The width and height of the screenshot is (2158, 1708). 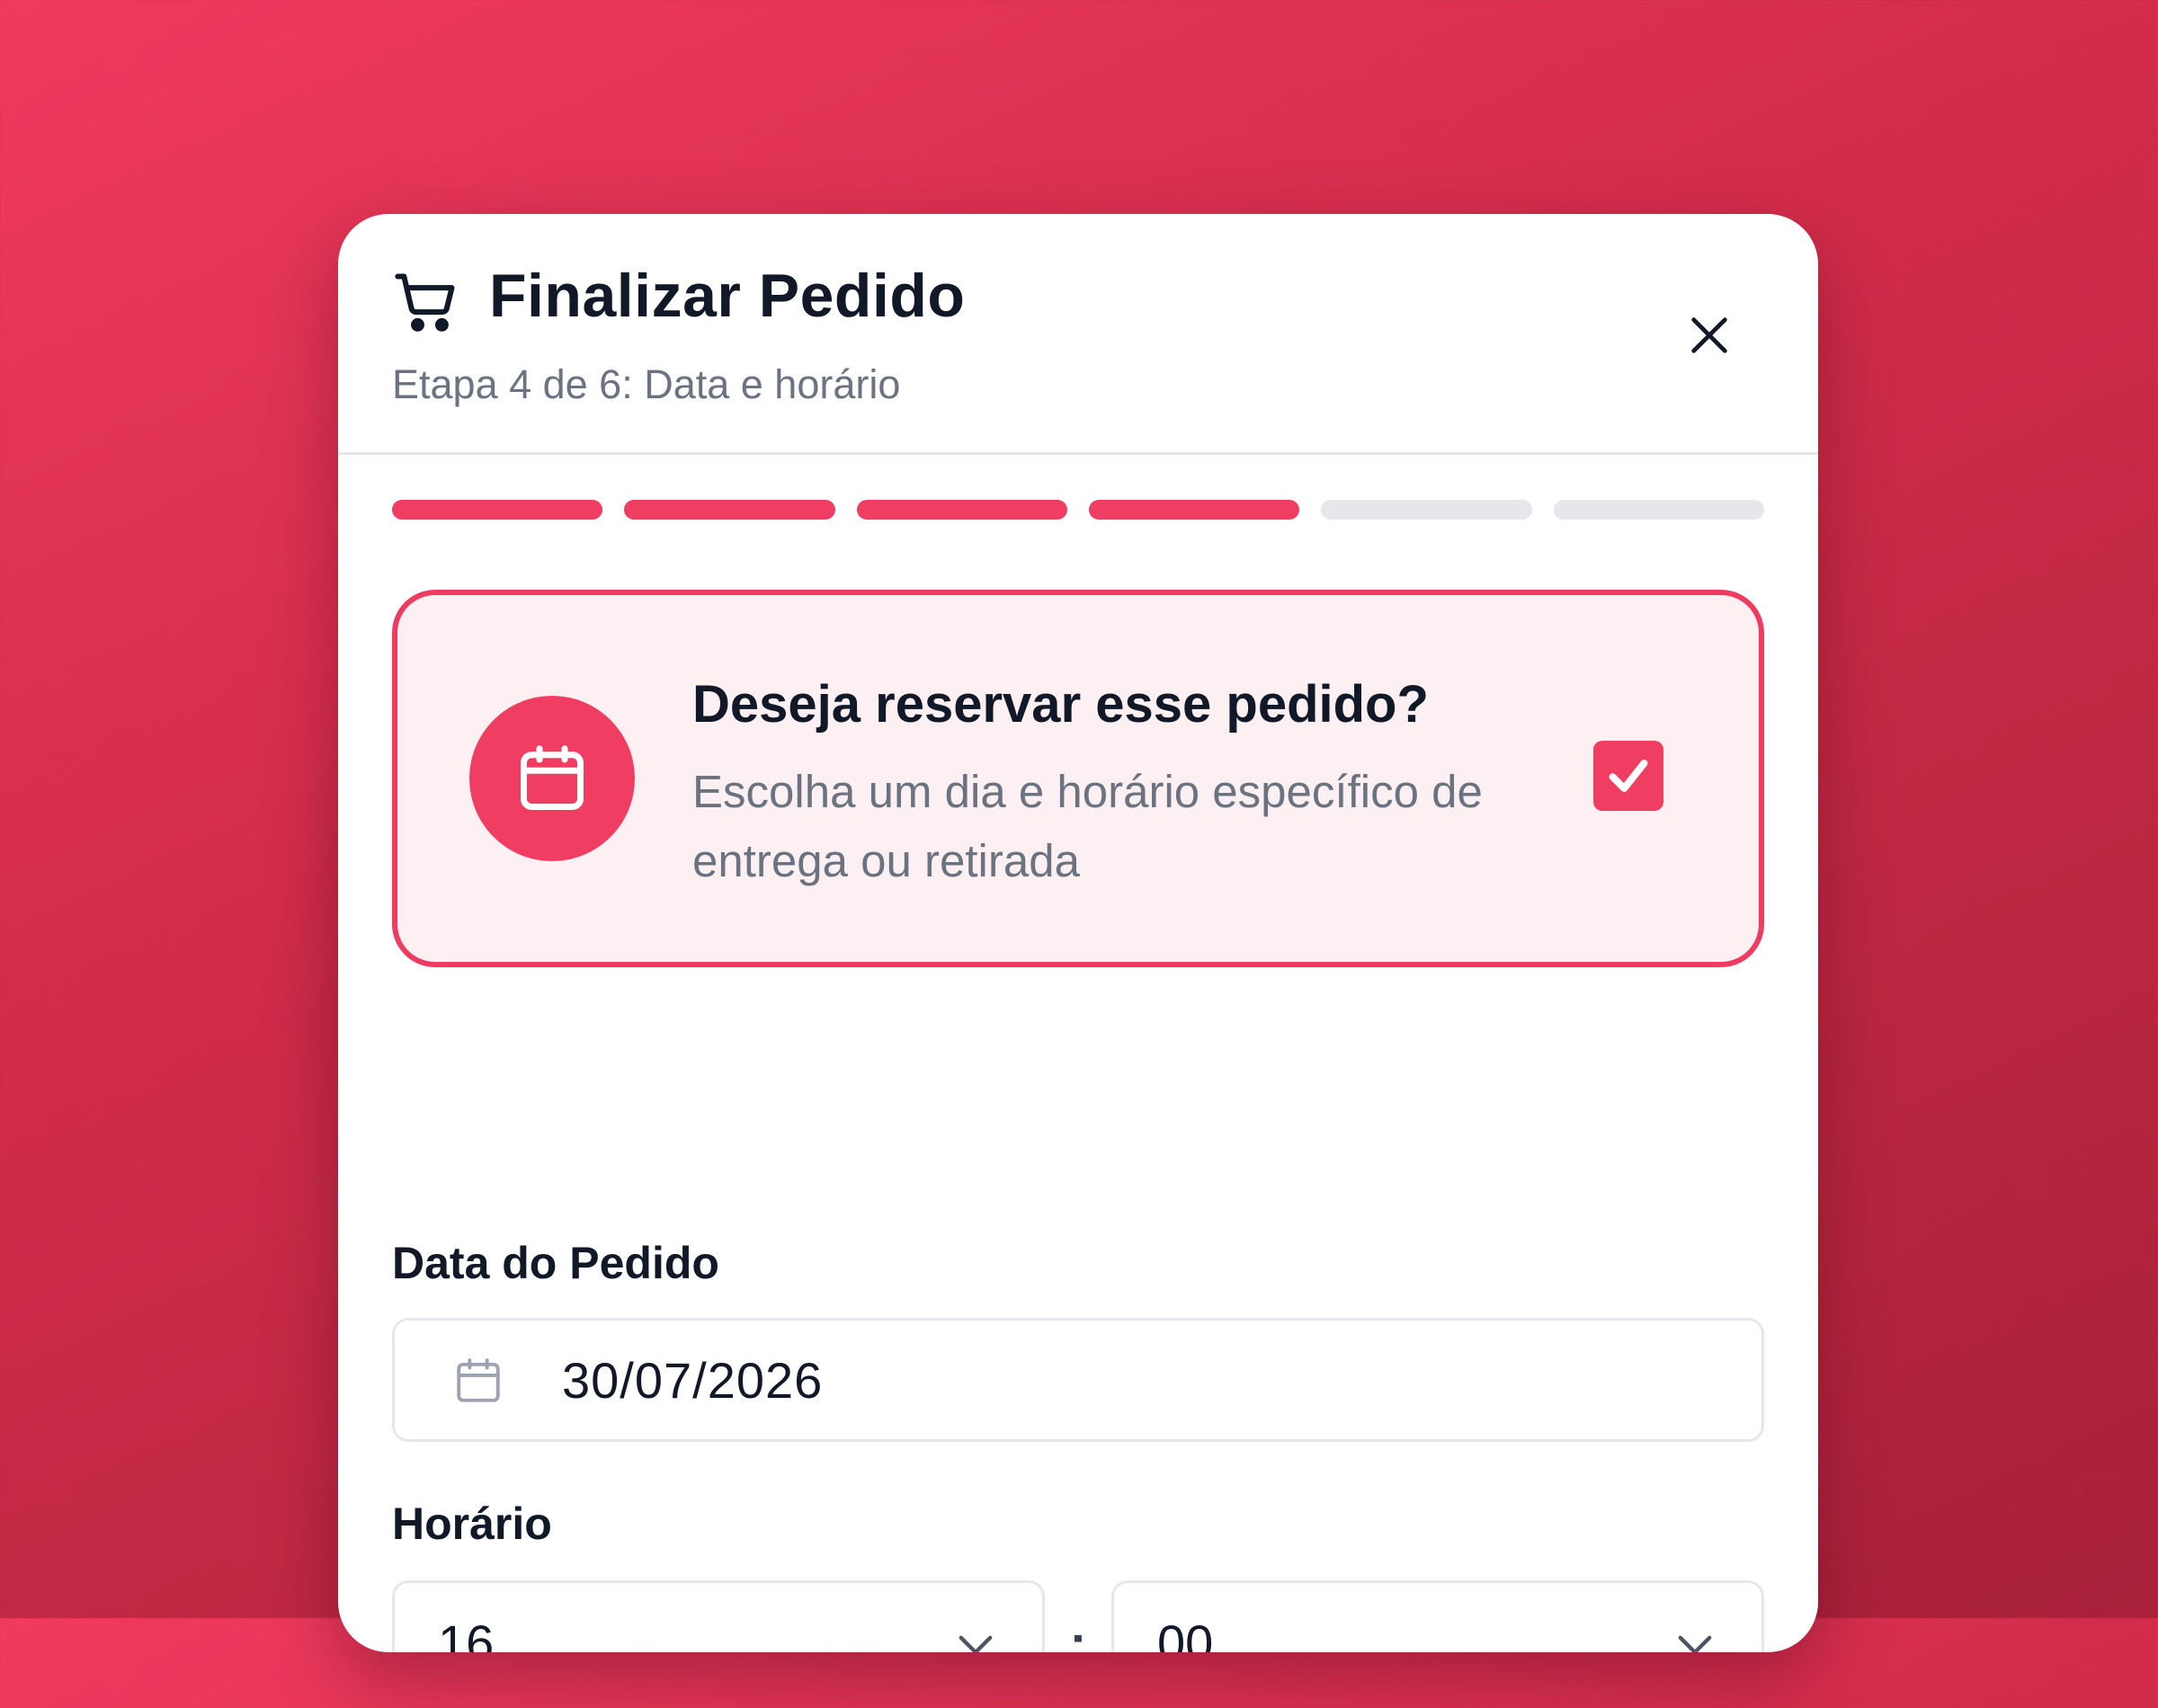 I want to click on close-button, so click(x=1709, y=335).